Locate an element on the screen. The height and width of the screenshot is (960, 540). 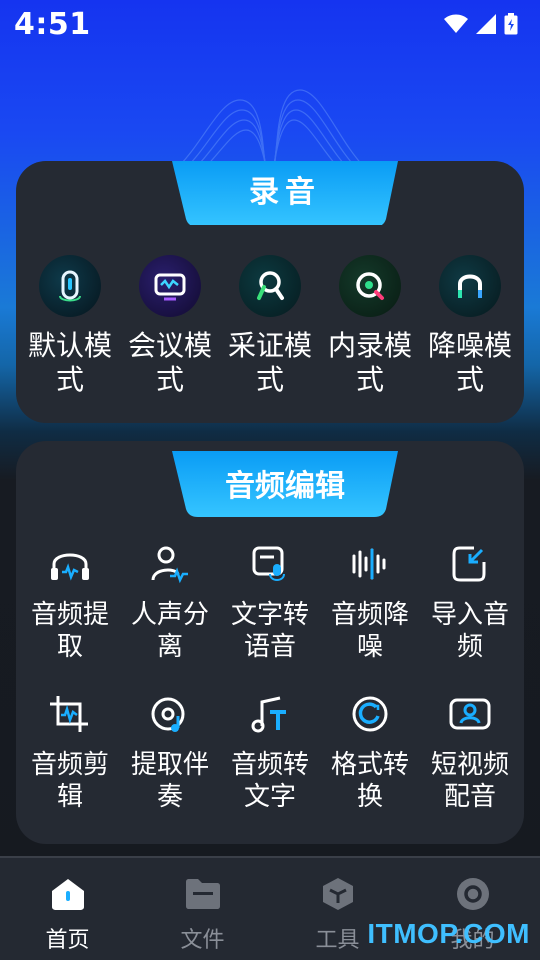
wifi-icon is located at coordinates (456, 23).